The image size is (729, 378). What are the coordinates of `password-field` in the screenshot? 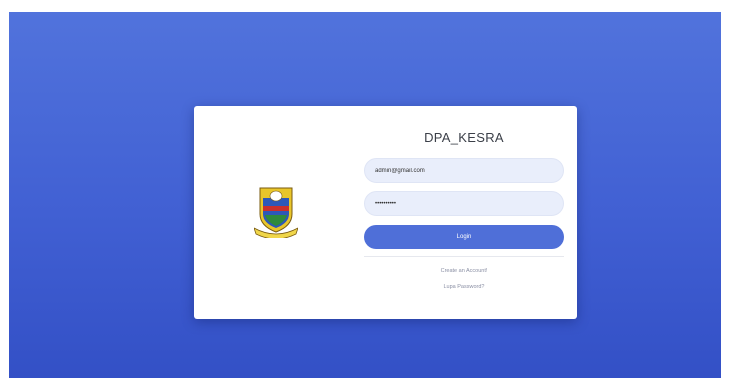 It's located at (464, 203).